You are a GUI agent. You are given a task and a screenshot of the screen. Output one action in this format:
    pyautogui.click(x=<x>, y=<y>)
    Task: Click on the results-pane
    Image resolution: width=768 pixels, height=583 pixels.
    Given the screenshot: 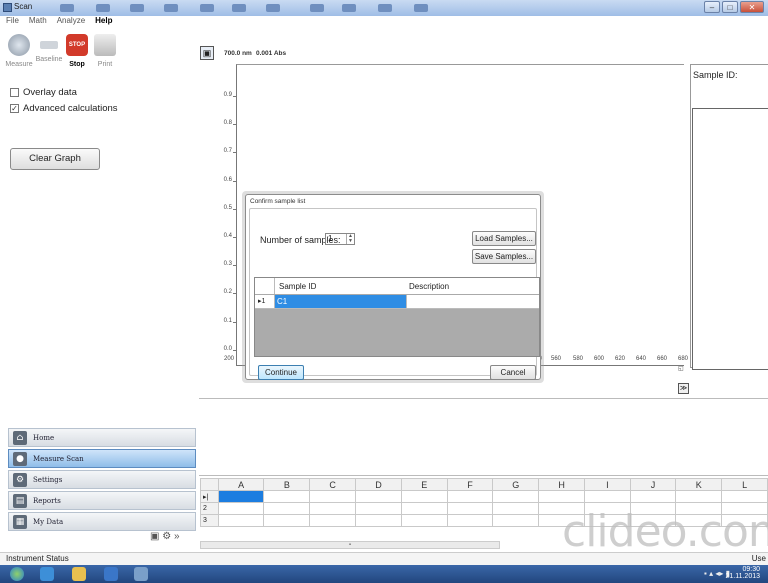 What is the action you would take?
    pyautogui.click(x=483, y=437)
    